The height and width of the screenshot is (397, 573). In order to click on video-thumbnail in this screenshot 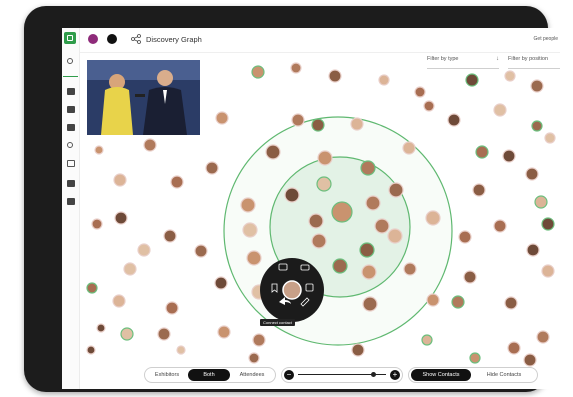, I will do `click(143, 97)`.